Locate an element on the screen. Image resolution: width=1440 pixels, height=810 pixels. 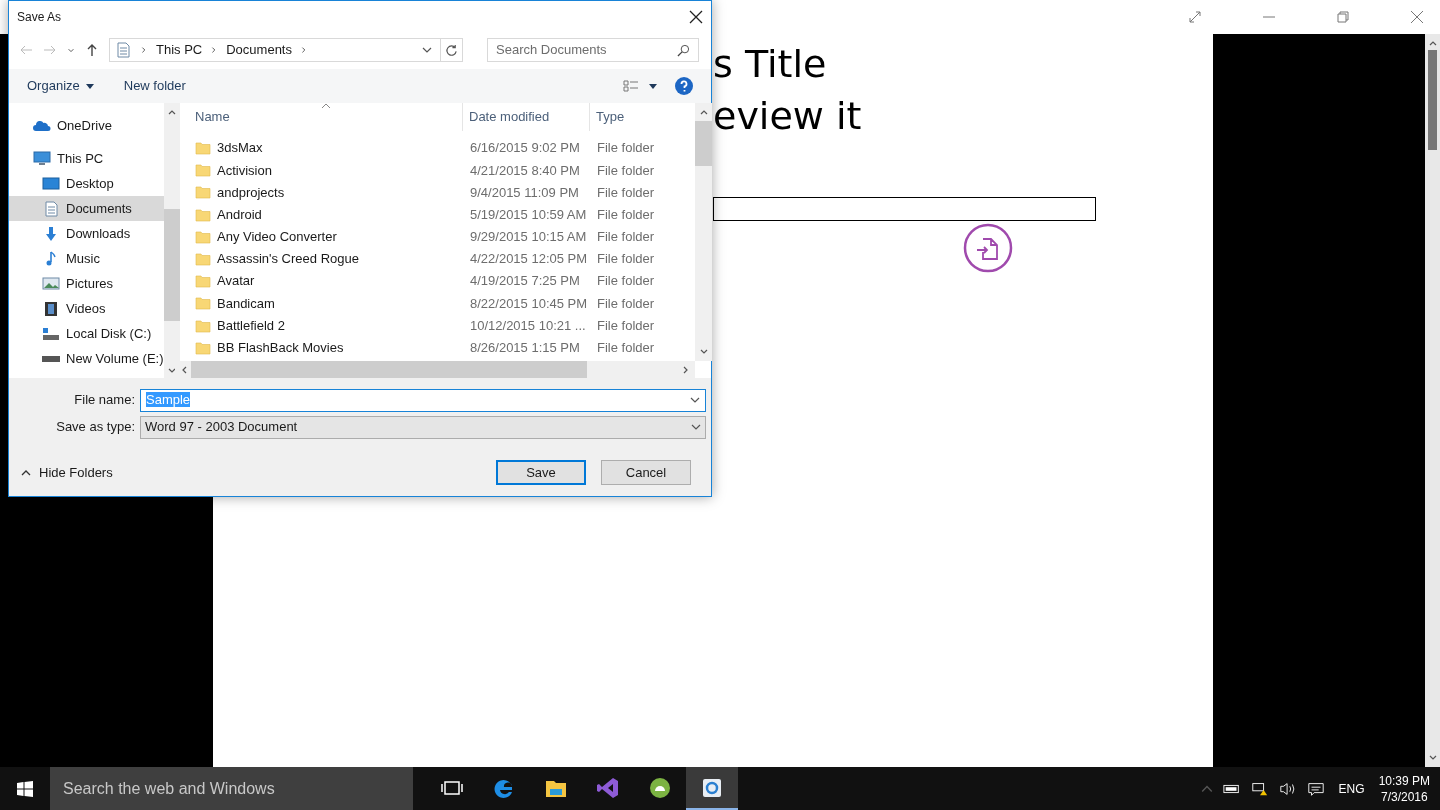
clock-date: 7/3/2016 is located at coordinates (1404, 796).